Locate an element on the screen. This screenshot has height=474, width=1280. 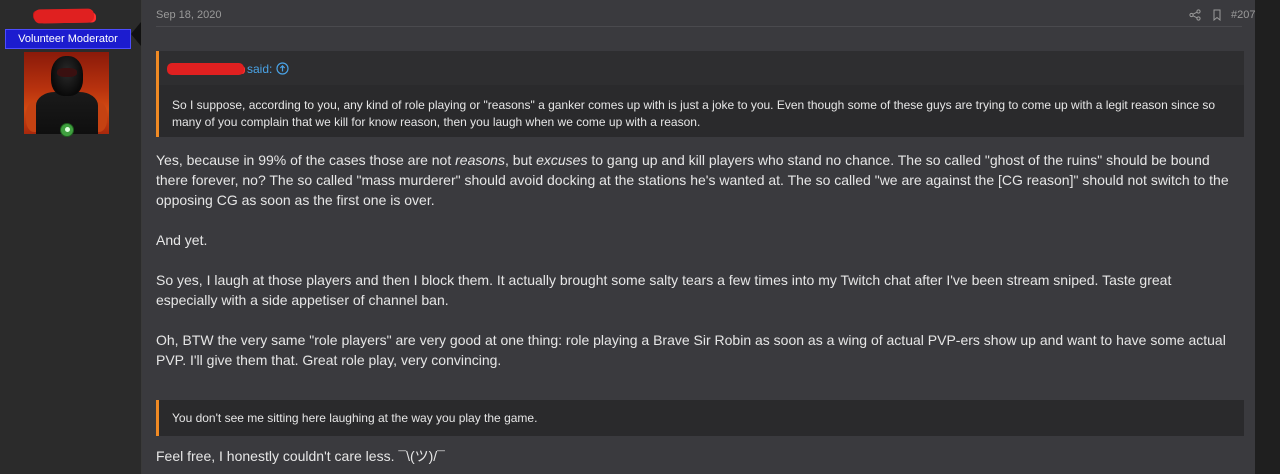
share-icon is located at coordinates (1195, 15).